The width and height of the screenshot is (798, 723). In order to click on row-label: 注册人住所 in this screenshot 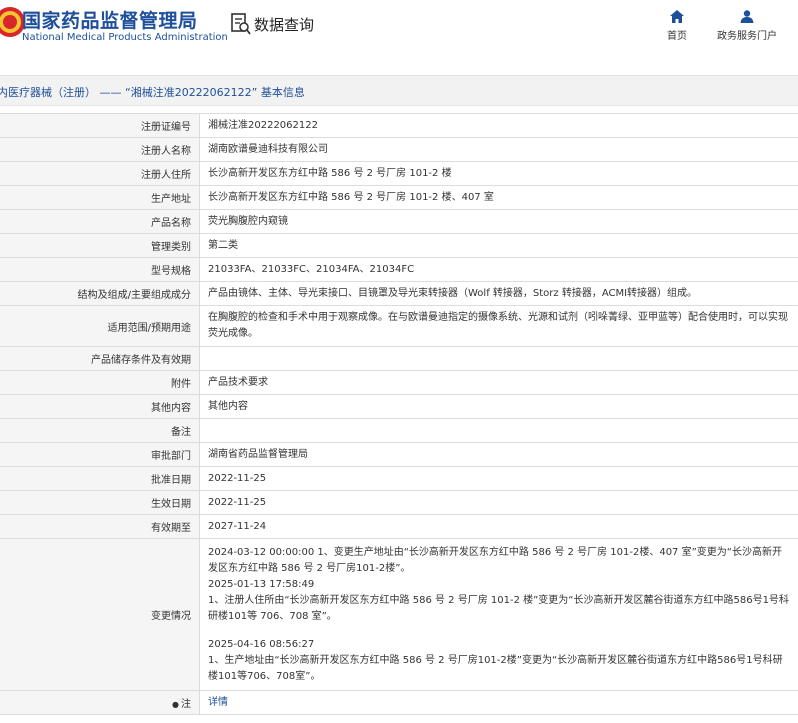, I will do `click(100, 173)`.